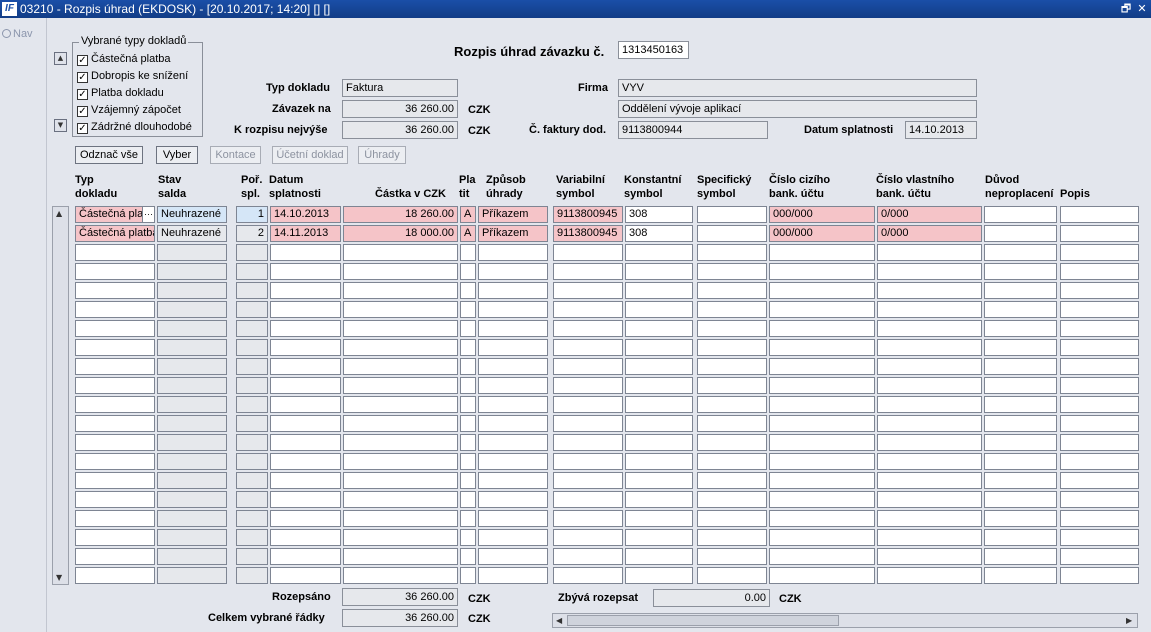 The width and height of the screenshot is (1151, 632). Describe the element at coordinates (732, 233) in the screenshot. I see `cell-specific-symbol` at that location.